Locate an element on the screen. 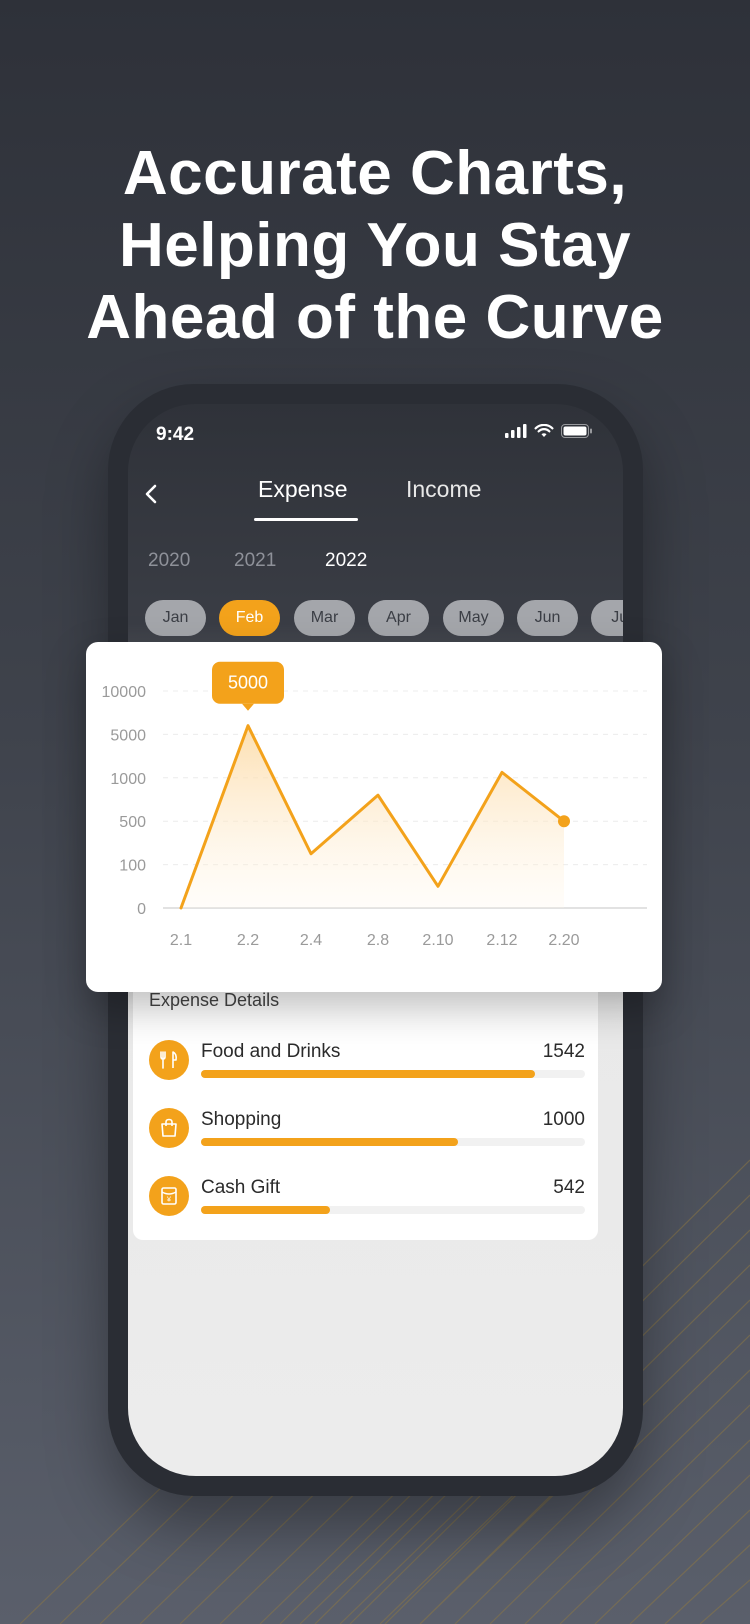  expense-value: 542 is located at coordinates (569, 1187).